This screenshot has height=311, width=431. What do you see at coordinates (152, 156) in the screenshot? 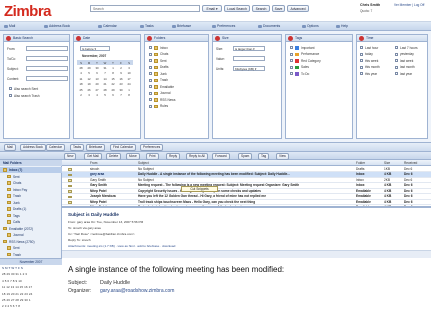
I see `toolbar-button-print: Print` at bounding box center [152, 156].